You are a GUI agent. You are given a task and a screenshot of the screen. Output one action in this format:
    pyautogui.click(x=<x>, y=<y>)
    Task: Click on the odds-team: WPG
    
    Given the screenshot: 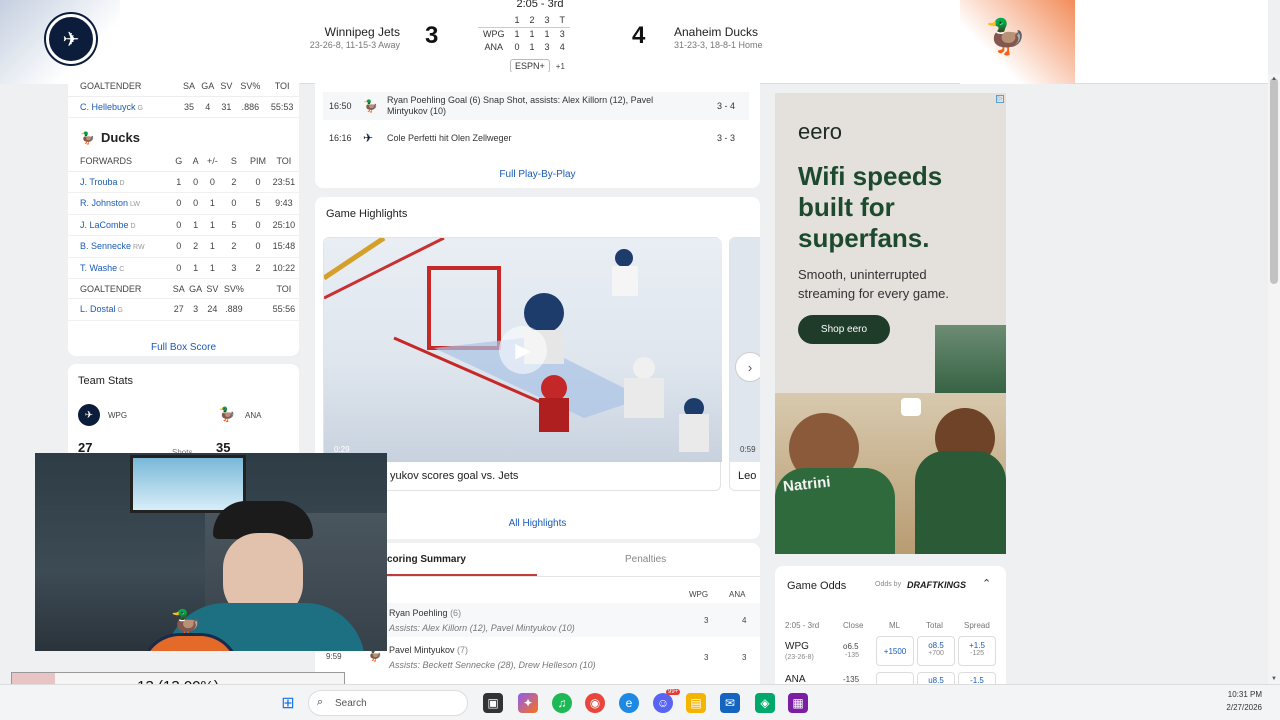 What is the action you would take?
    pyautogui.click(x=797, y=646)
    